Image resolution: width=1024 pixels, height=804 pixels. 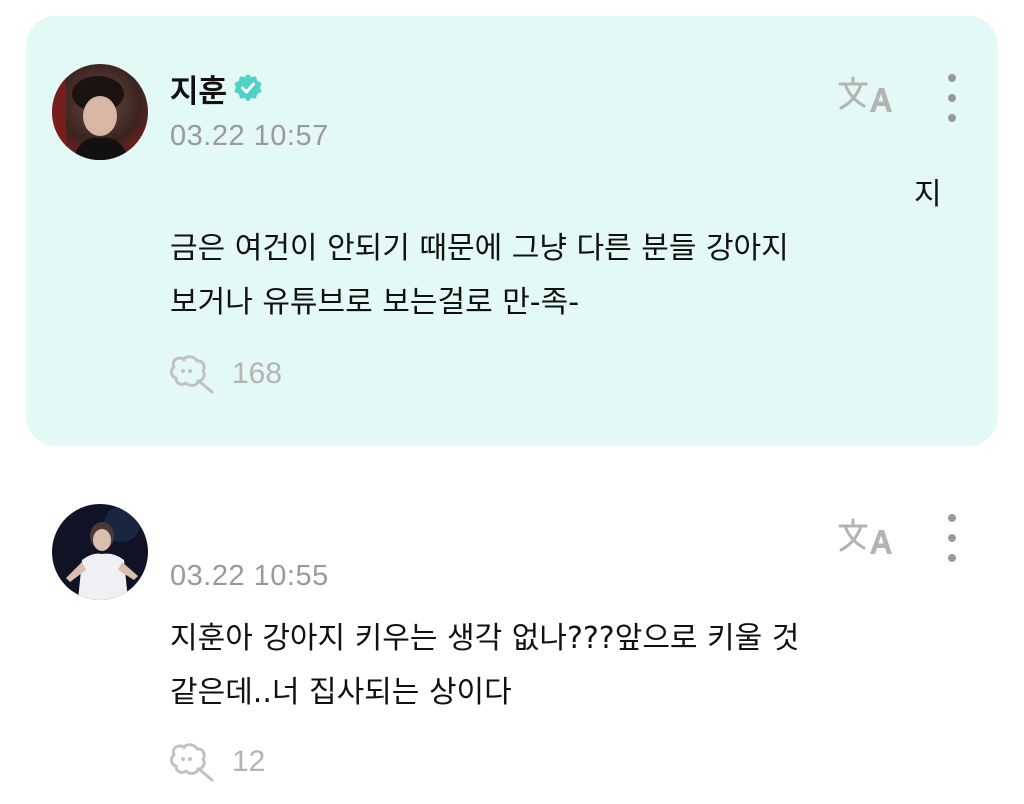 I want to click on comment-body-line-1: 지, so click(x=928, y=194).